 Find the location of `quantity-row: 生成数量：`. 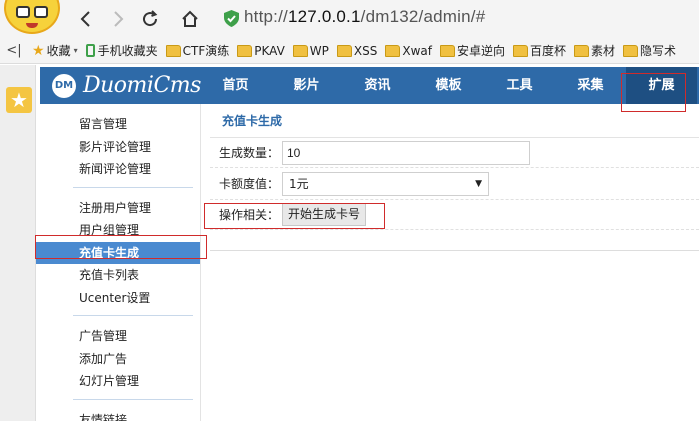

quantity-row: 生成数量： is located at coordinates (454, 153).